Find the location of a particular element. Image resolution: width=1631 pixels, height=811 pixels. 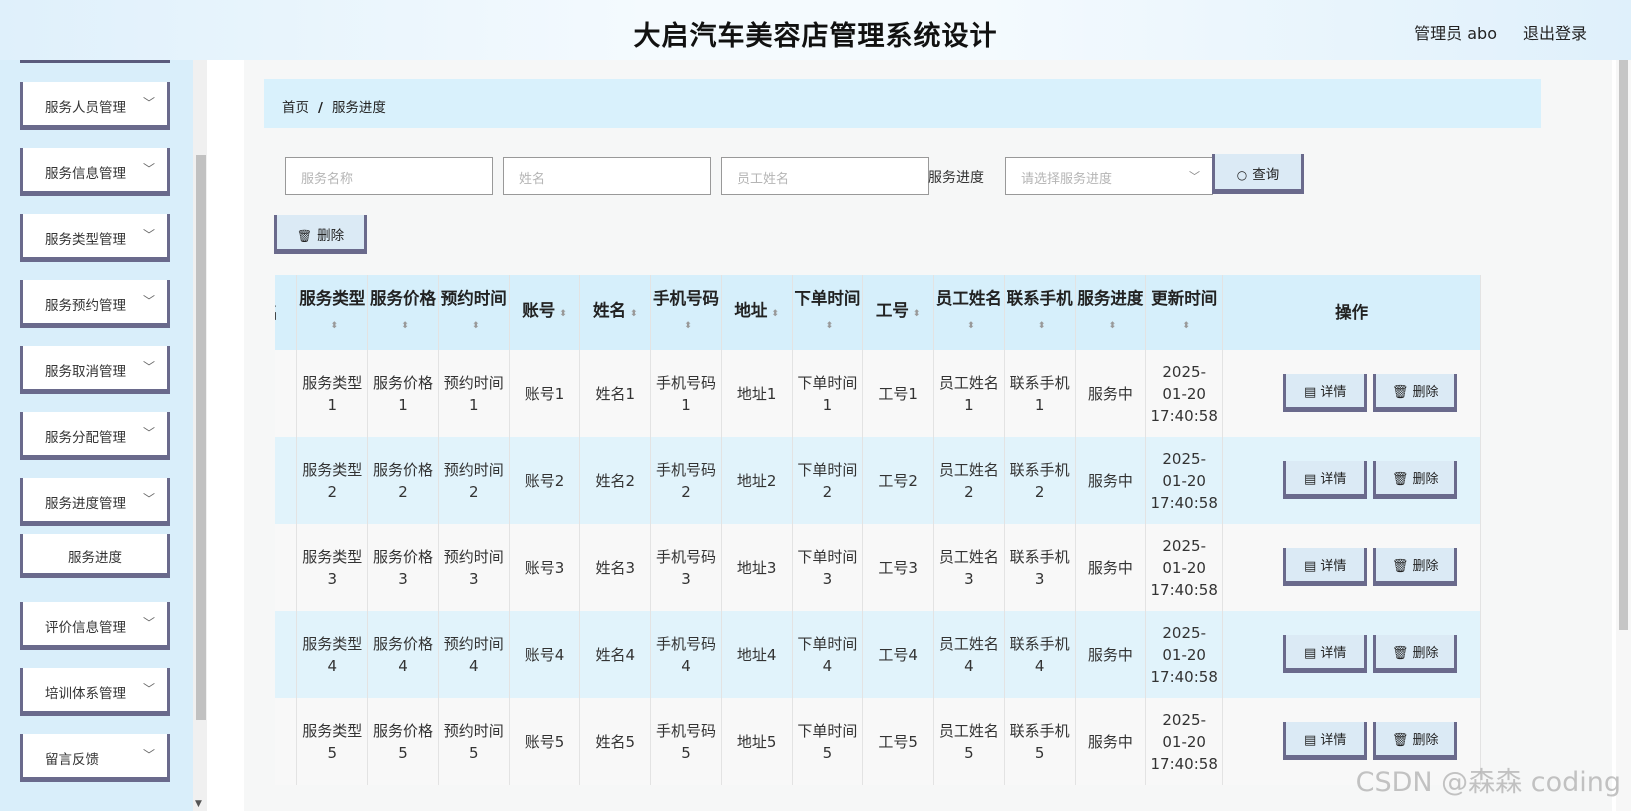

table-cell: 姓名1 is located at coordinates (615, 393).